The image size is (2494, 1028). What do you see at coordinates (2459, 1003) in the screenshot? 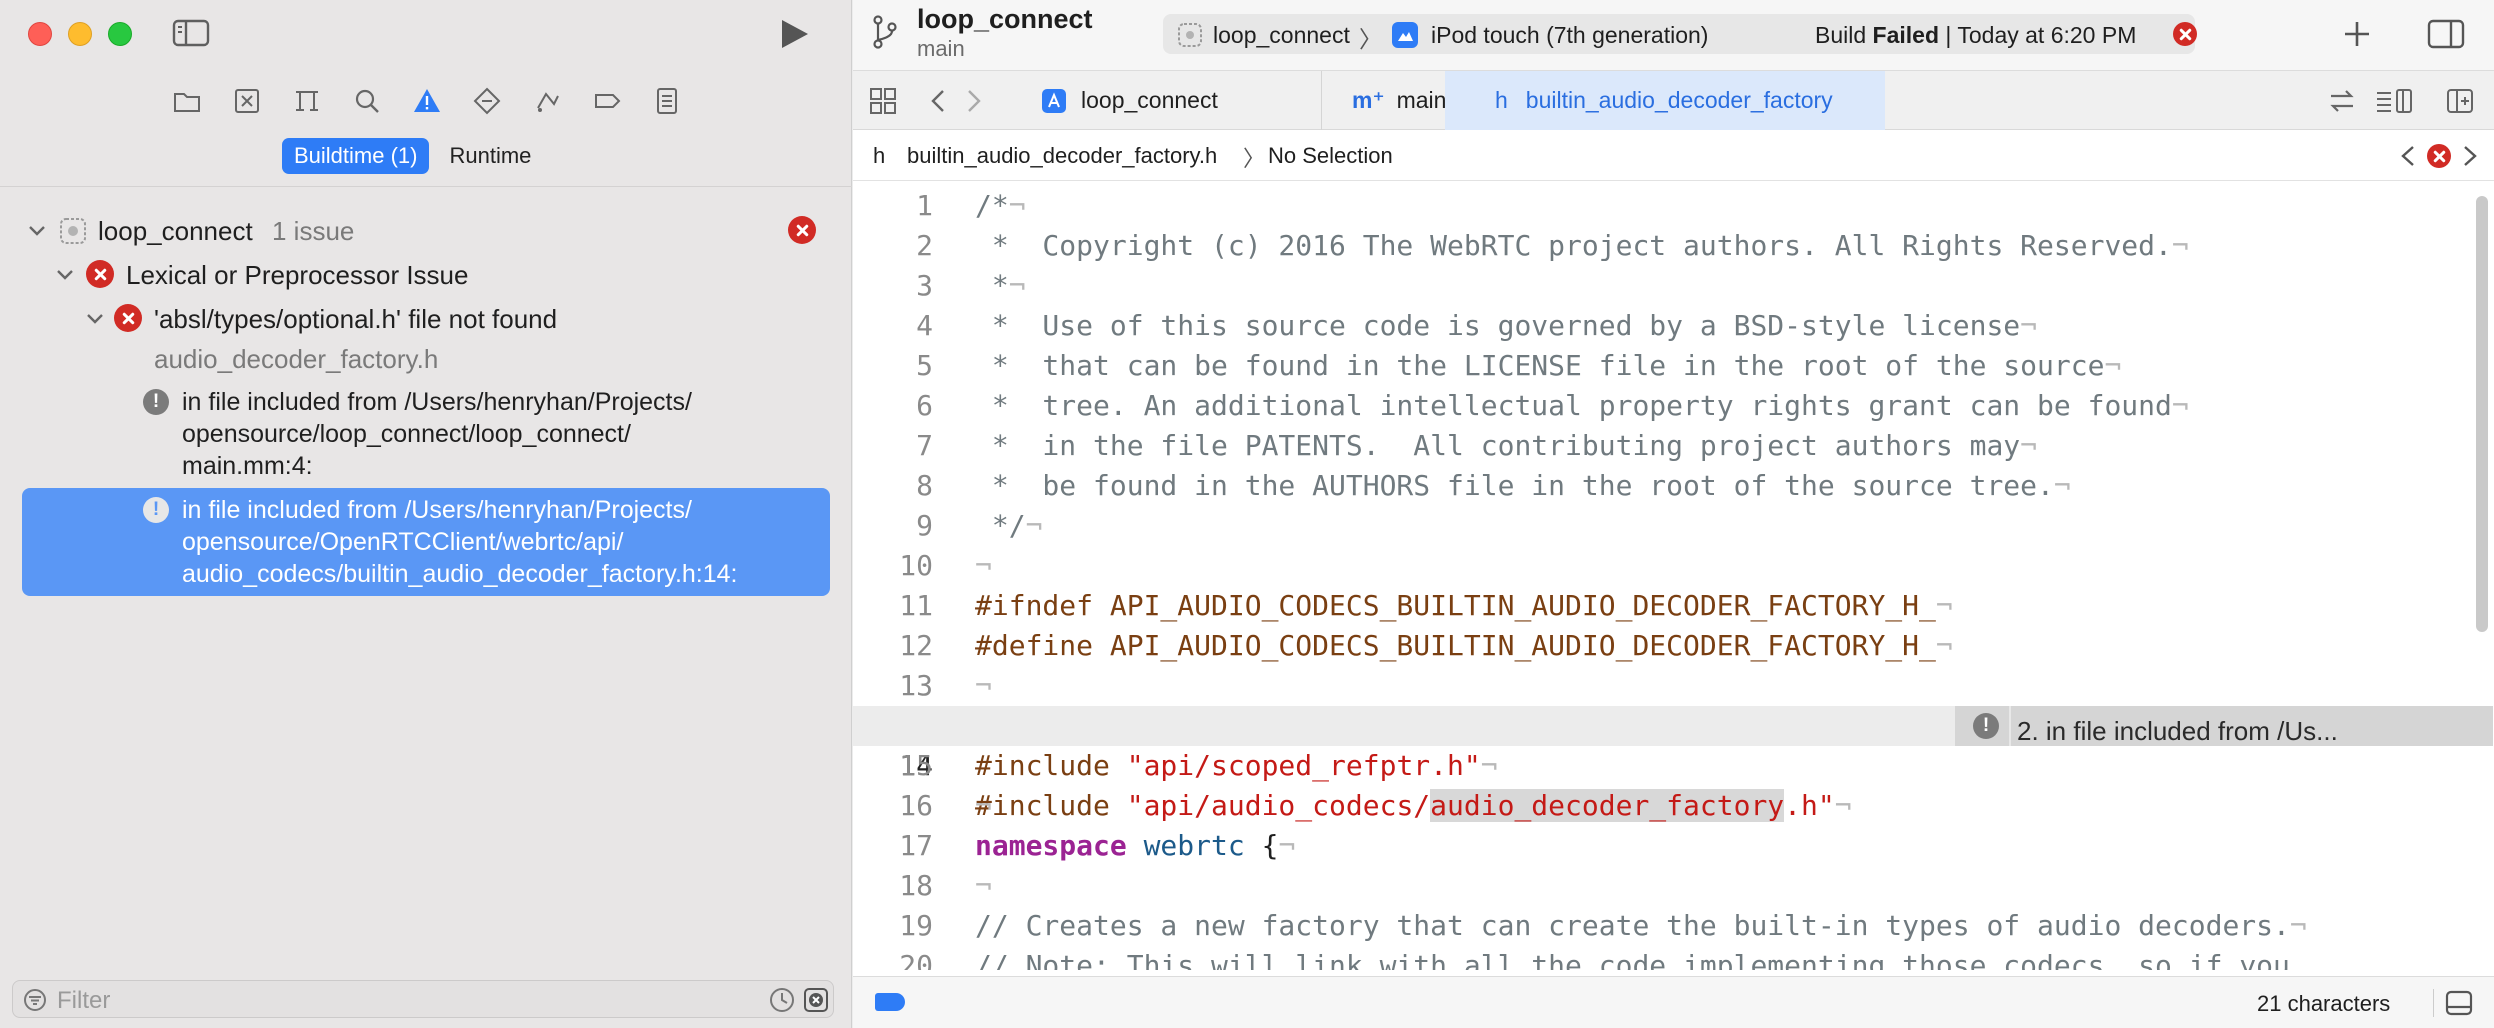
I see `debug-area-toggle-icon` at bounding box center [2459, 1003].